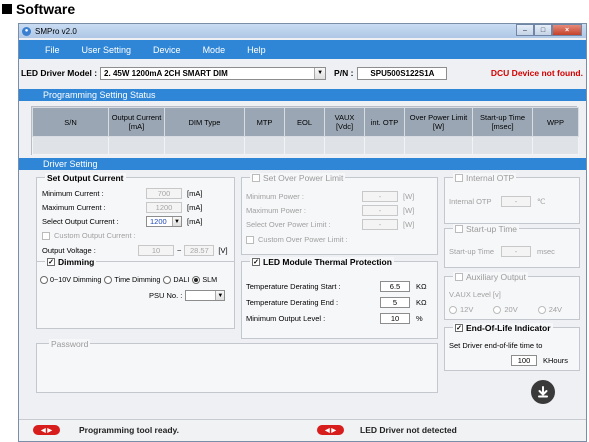  Describe the element at coordinates (205, 295) in the screenshot. I see `psu-dropdown: ▼` at that location.